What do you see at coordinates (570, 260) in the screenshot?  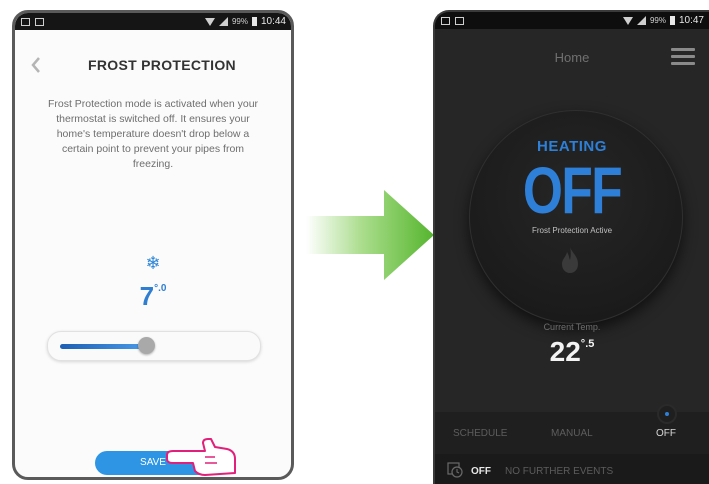 I see `flame-icon` at bounding box center [570, 260].